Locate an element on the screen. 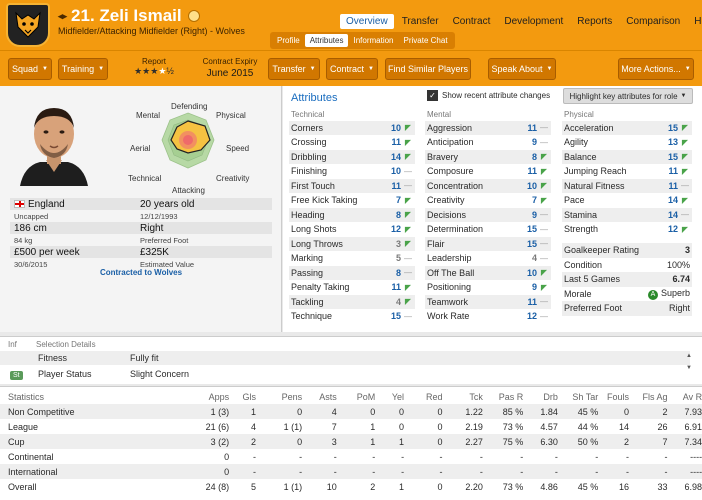 This screenshot has height=500, width=702. attribute-row: Concentration 10 ◤ is located at coordinates (488, 186).